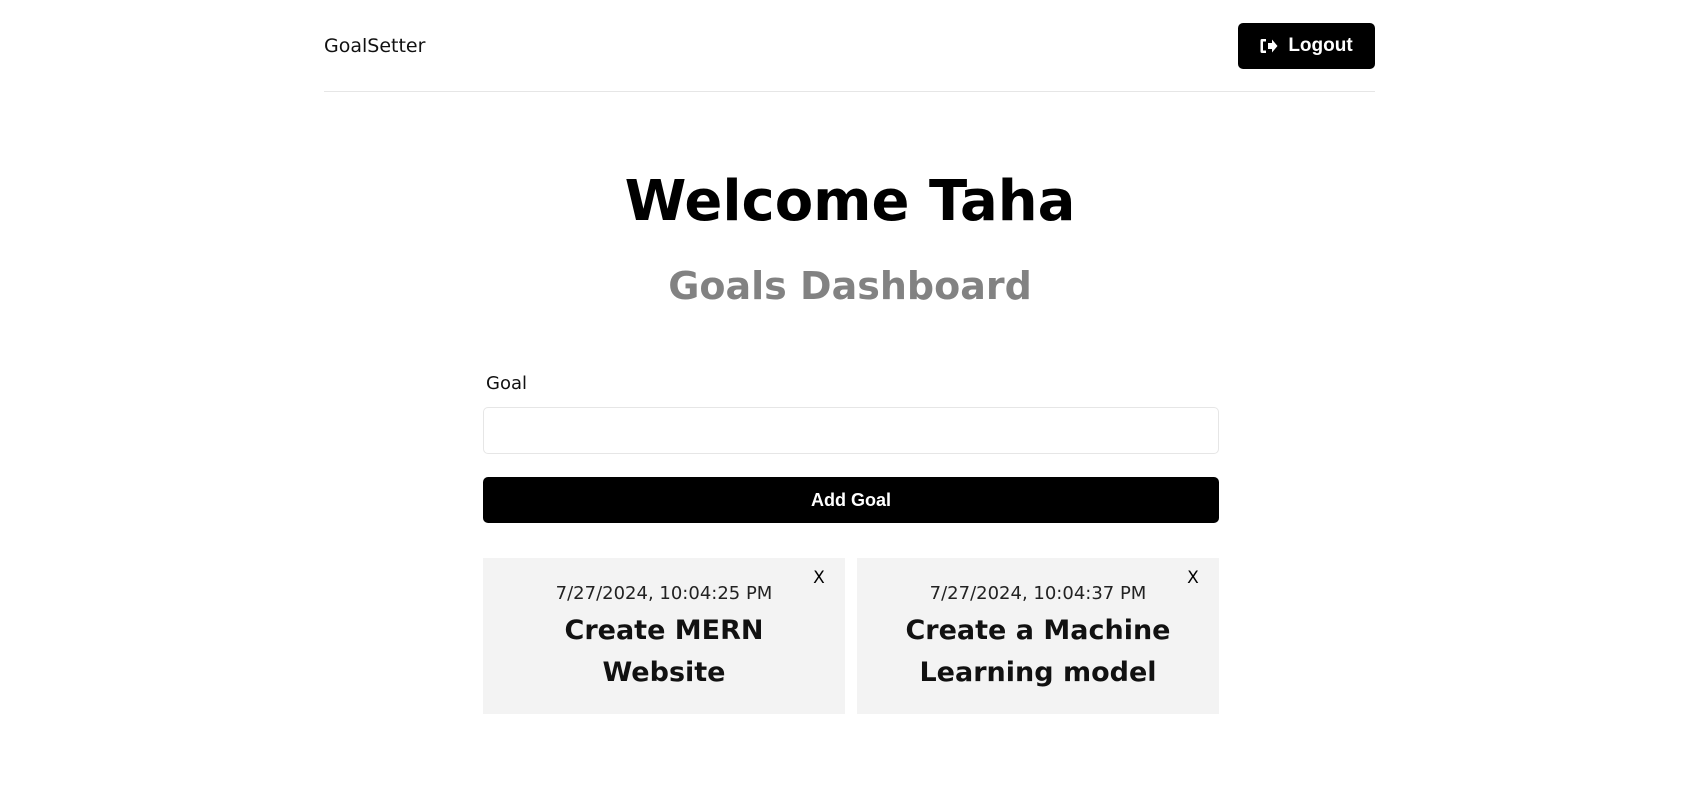 This screenshot has height=807, width=1700. What do you see at coordinates (664, 651) in the screenshot?
I see `goal-text: Create MERN Website` at bounding box center [664, 651].